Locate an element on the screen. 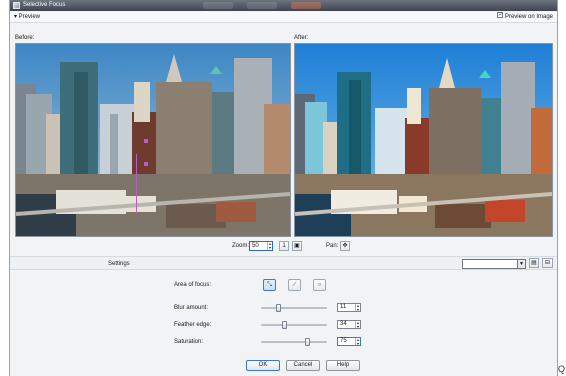 The image size is (566, 376). blur-amount-input: 11 ▴ ▾ is located at coordinates (349, 307).